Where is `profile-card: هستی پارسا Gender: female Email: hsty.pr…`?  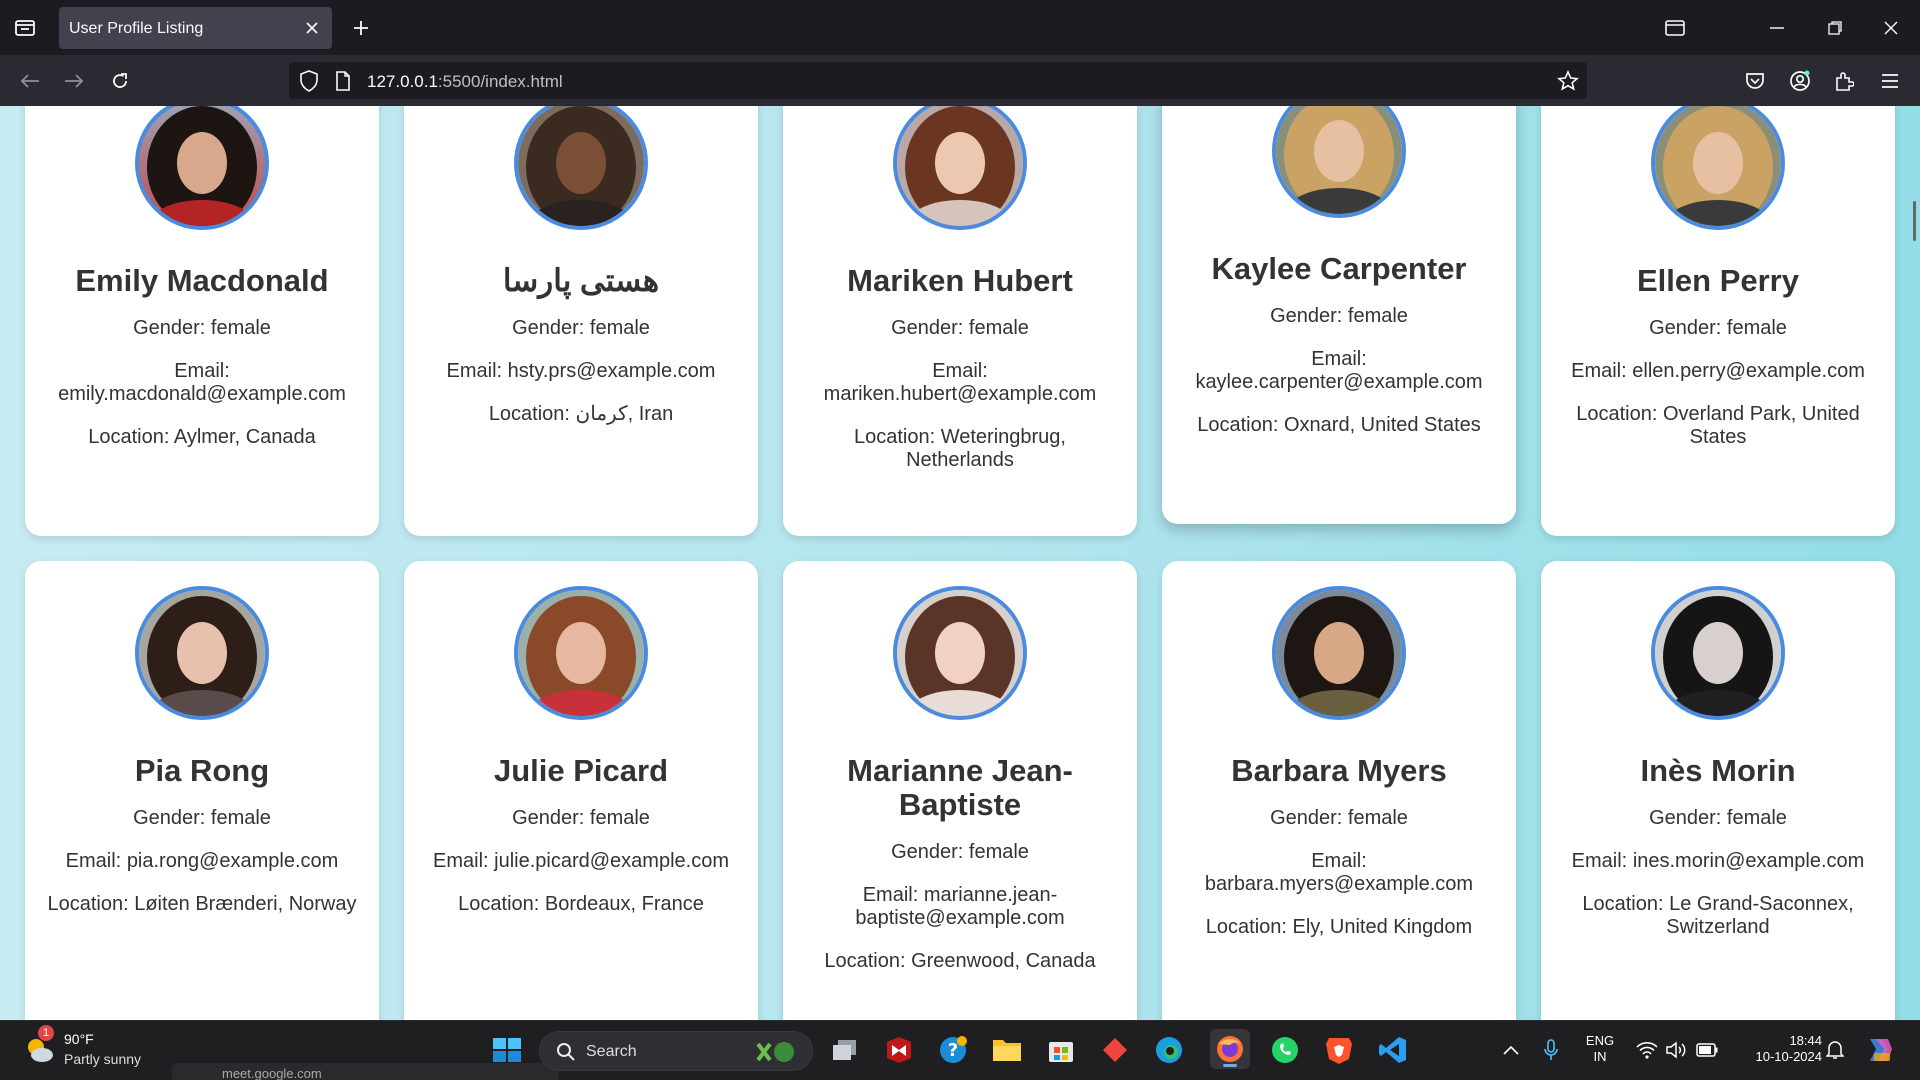 profile-card: هستی پارسا Gender: female Email: hsty.pr… is located at coordinates (581, 321).